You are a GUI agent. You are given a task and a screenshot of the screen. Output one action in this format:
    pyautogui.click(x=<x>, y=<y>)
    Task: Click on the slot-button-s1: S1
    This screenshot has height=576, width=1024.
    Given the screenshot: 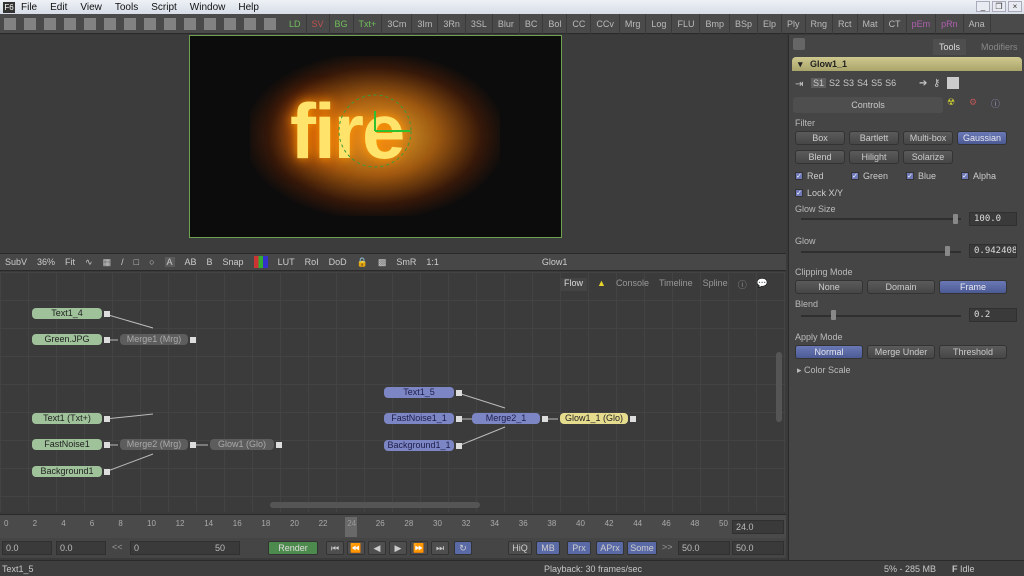 What is the action you would take?
    pyautogui.click(x=819, y=83)
    